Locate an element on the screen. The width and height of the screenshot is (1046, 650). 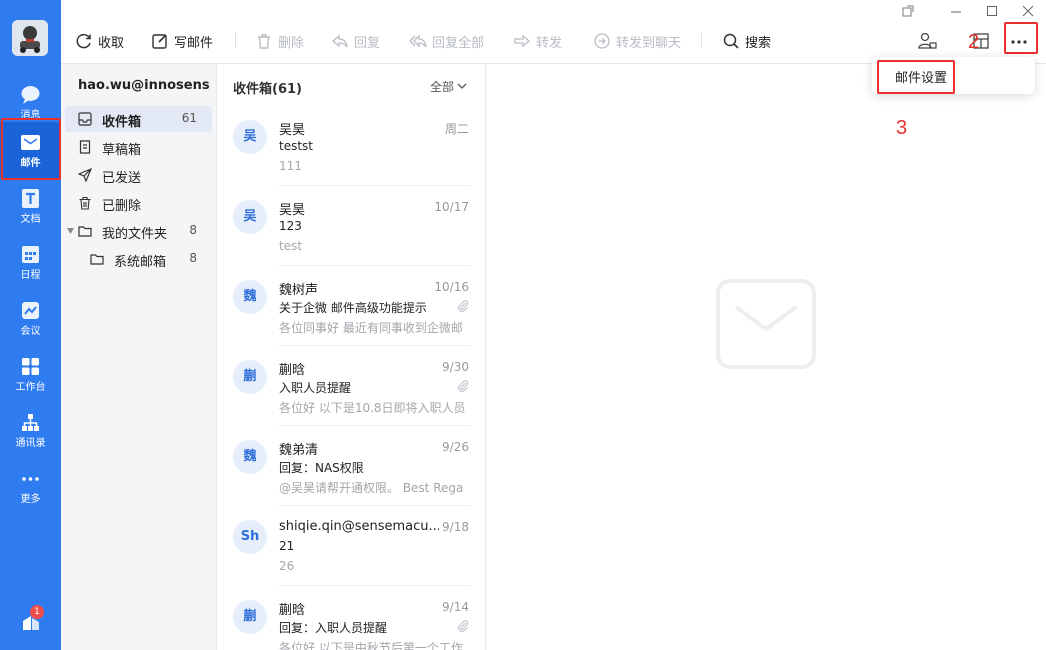
message-subject: 回复：入职人员提醒 is located at coordinates (333, 628).